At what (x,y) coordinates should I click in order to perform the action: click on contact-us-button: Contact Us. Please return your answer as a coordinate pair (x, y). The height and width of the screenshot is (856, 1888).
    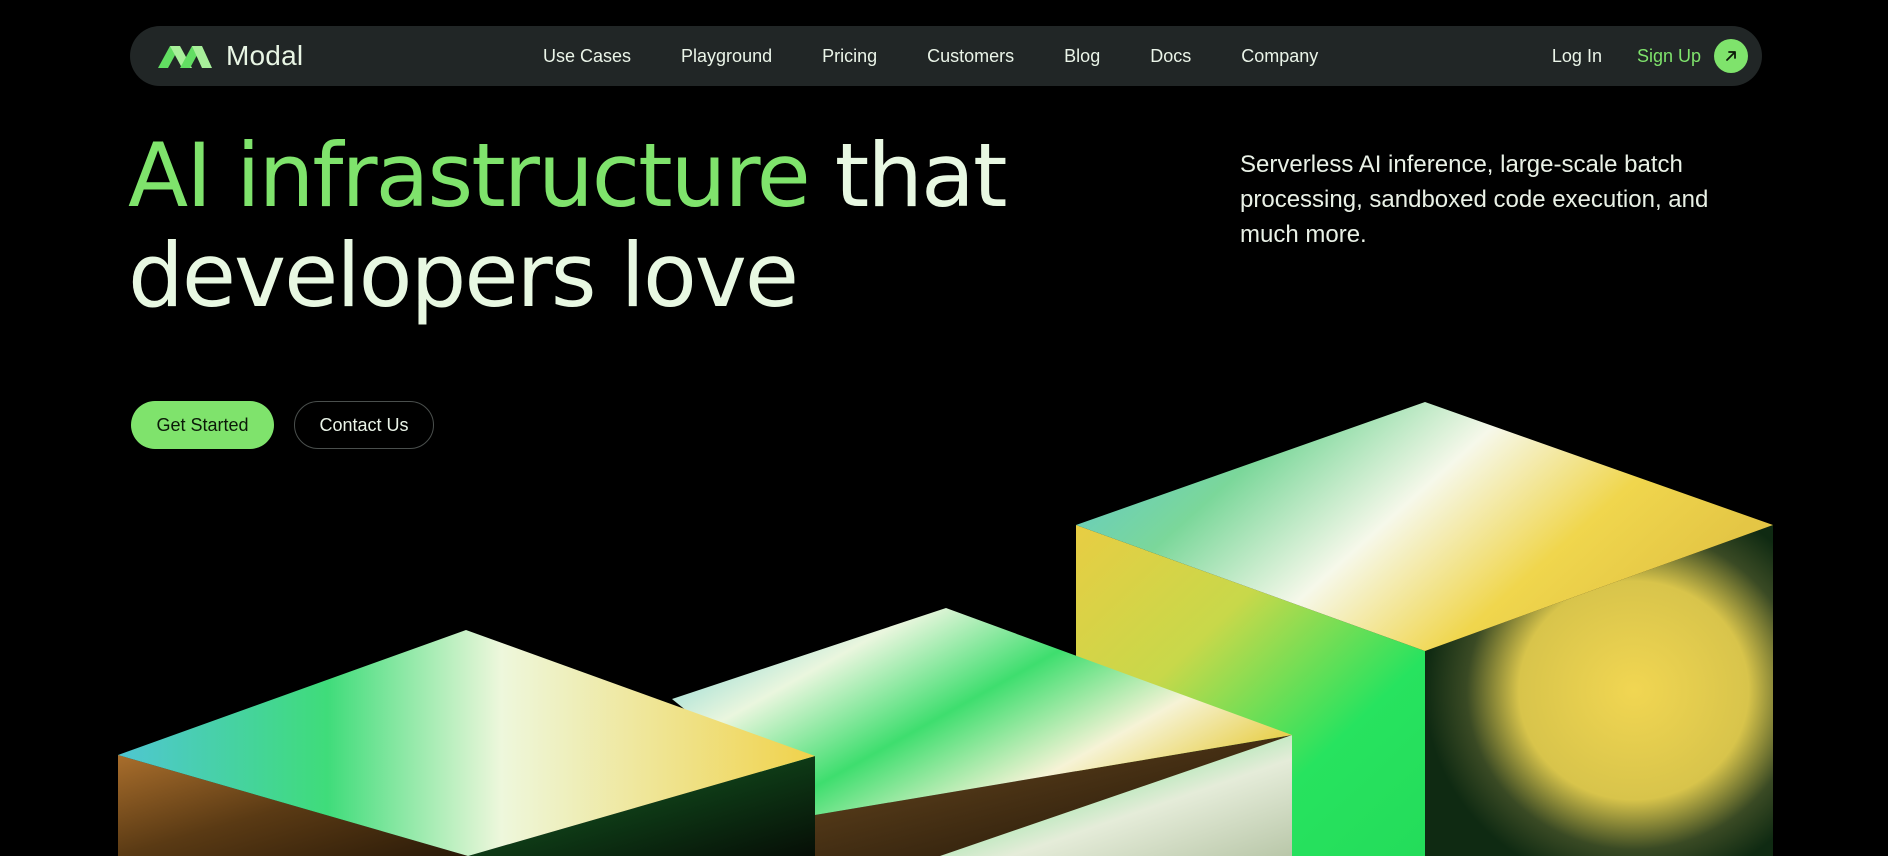
    Looking at the image, I should click on (364, 425).